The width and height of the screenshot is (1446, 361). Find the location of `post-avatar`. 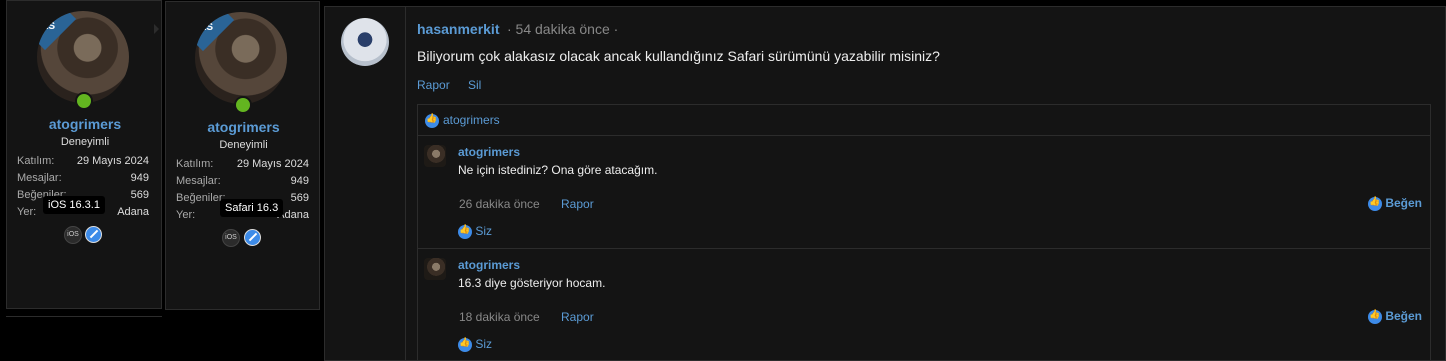

post-avatar is located at coordinates (365, 42).